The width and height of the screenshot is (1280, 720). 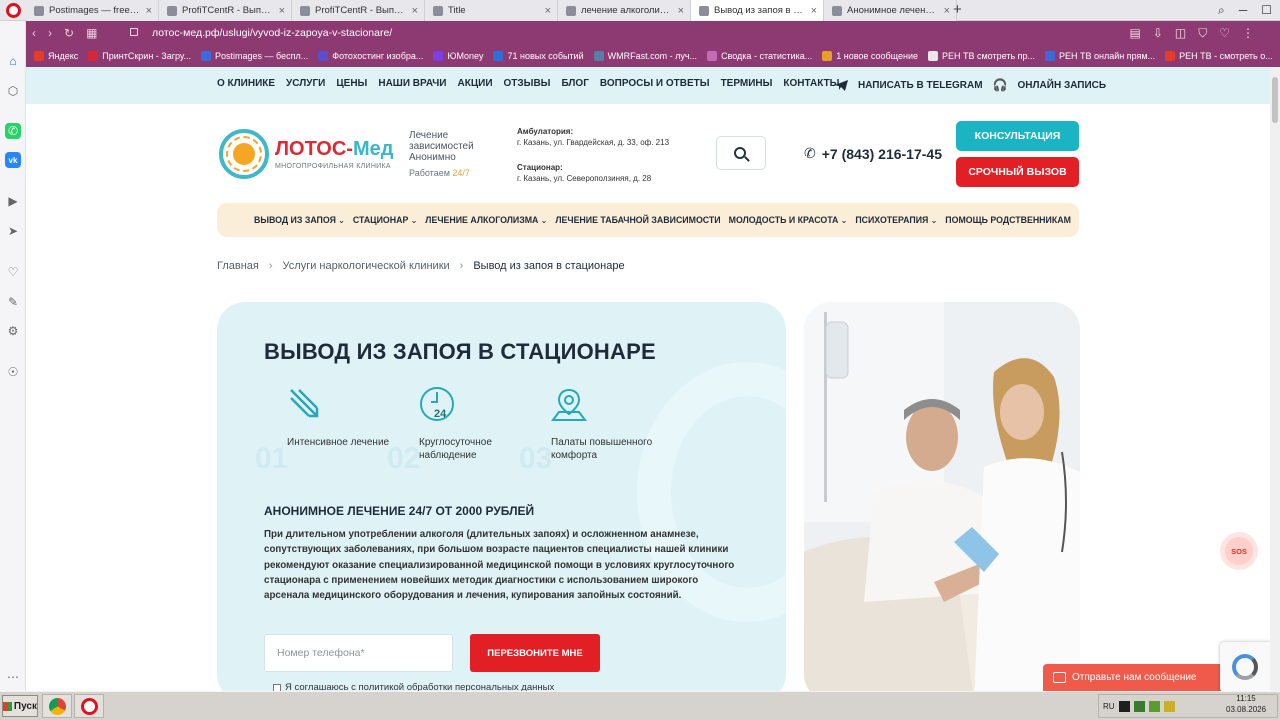 I want to click on online-booking-link: ОНЛАЙН ЗАПИСЬ, so click(x=1062, y=85).